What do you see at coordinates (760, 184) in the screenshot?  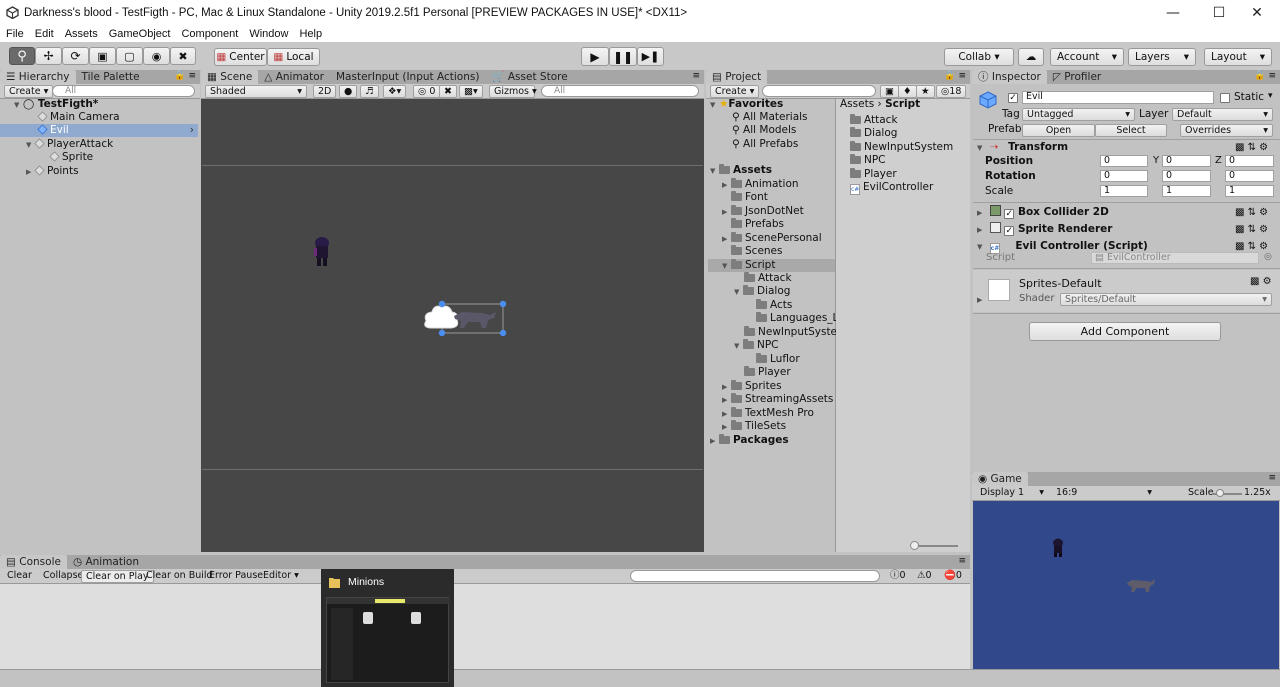 I see `tree-animation: ▶ Animation` at bounding box center [760, 184].